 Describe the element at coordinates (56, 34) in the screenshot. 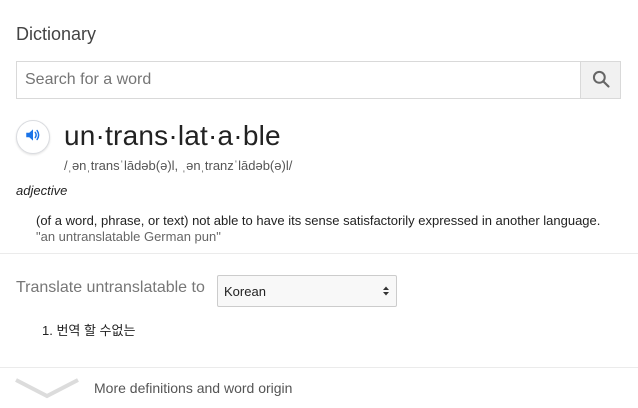

I see `card-title: Dictionary` at that location.